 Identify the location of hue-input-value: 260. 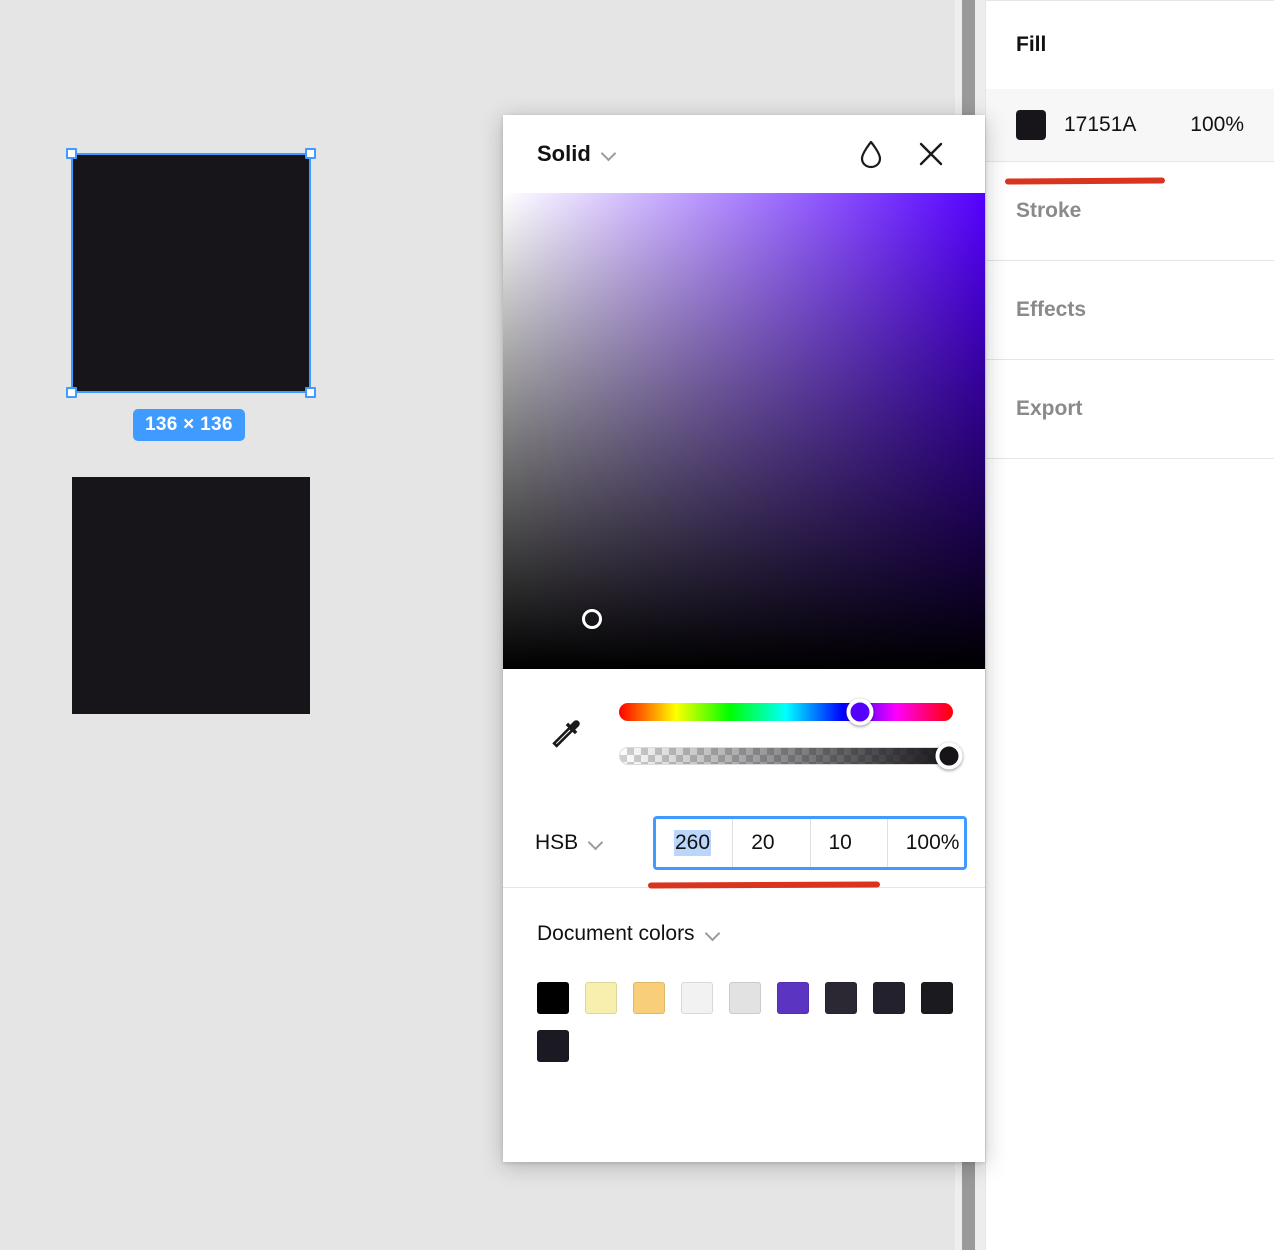
(693, 843).